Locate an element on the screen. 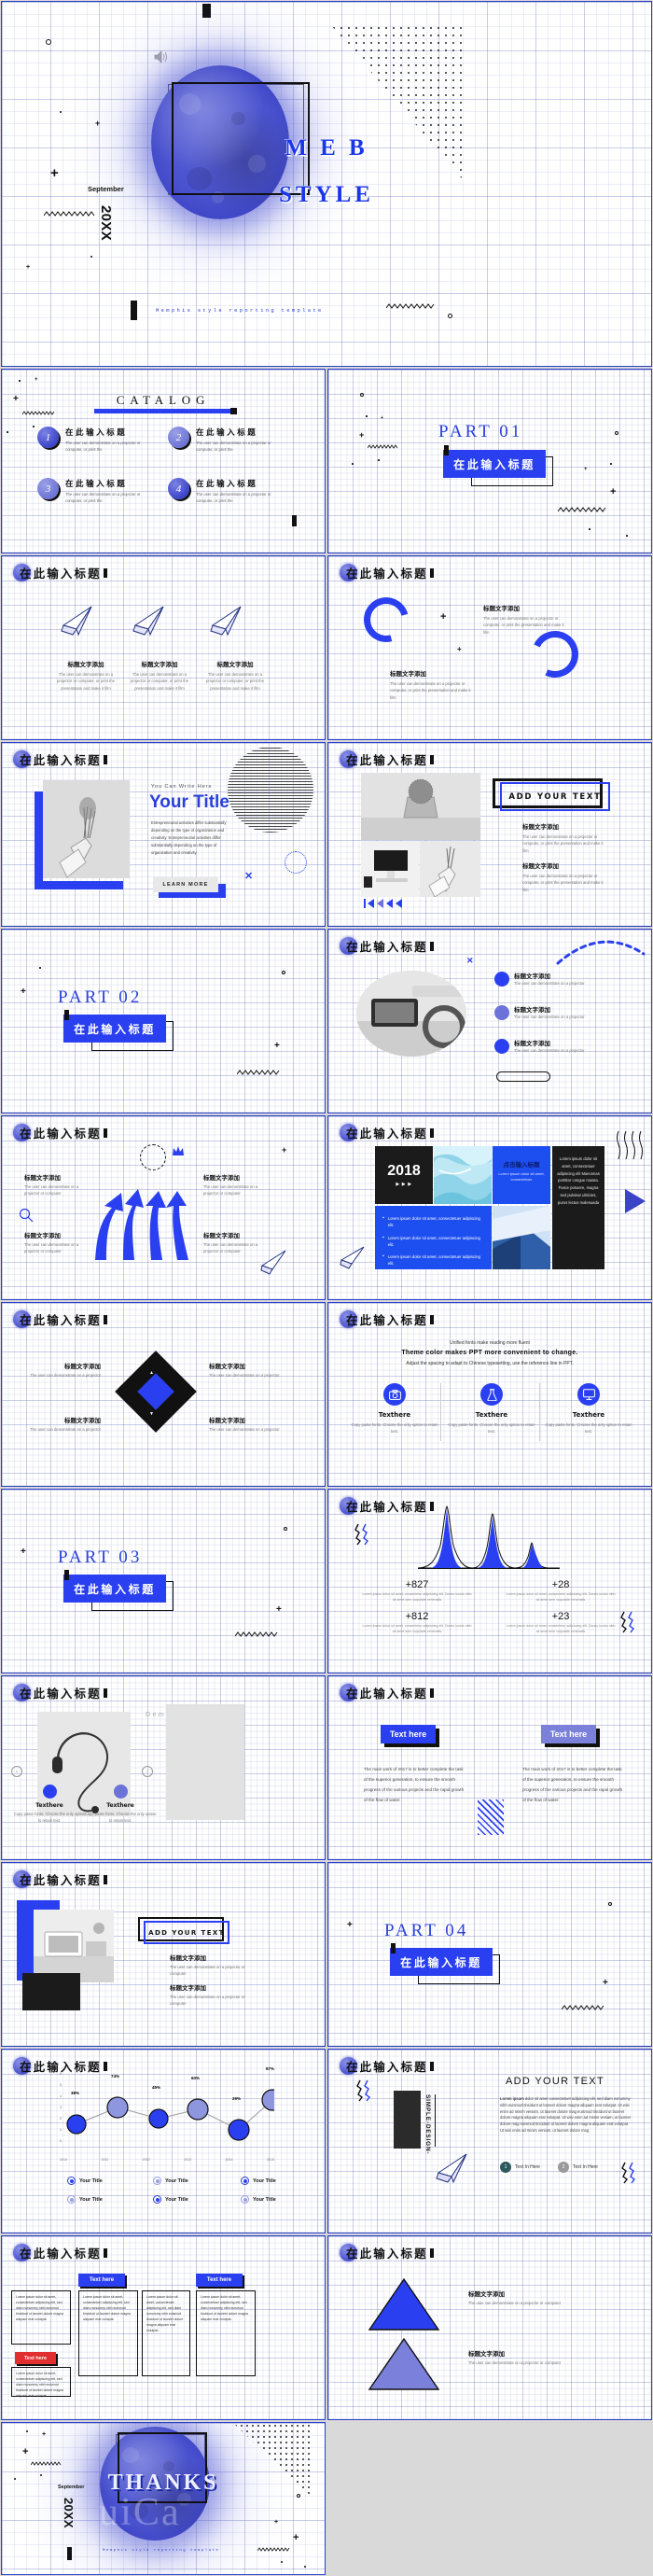  y-tick: 0 is located at coordinates (61, 2141).